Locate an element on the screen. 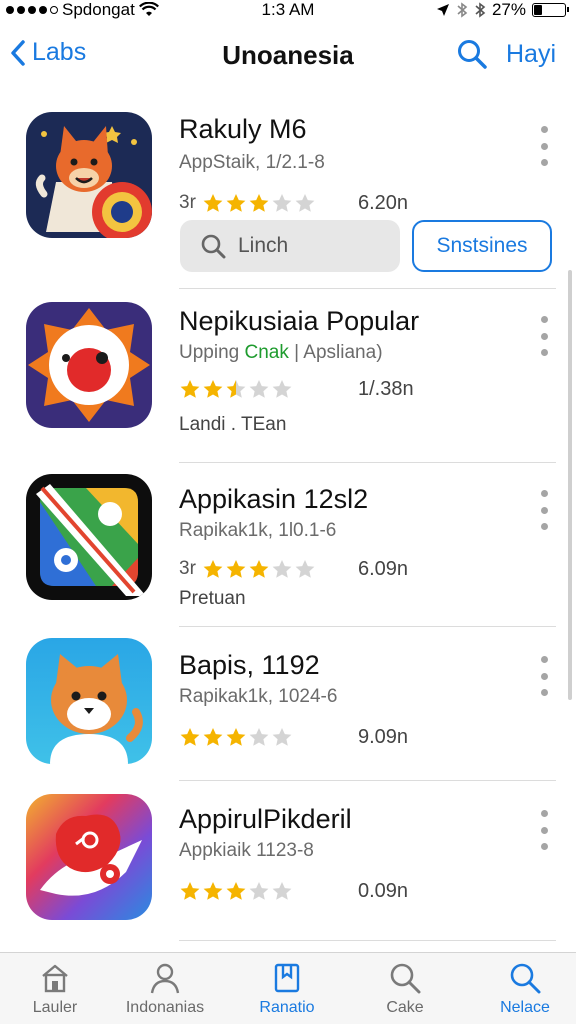 The image size is (576, 1024). location-arrow-icon is located at coordinates (442, 10).